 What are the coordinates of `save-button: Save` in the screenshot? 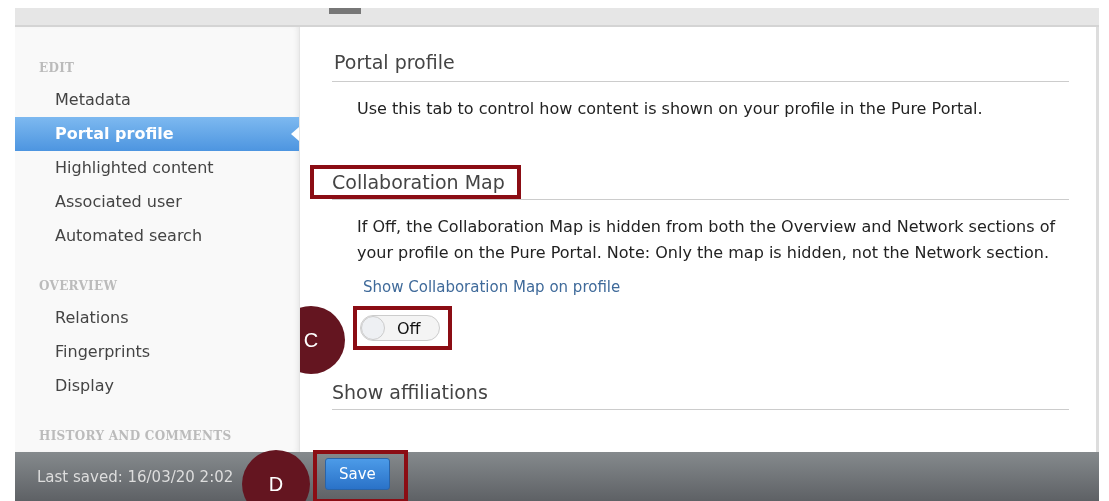 It's located at (357, 474).